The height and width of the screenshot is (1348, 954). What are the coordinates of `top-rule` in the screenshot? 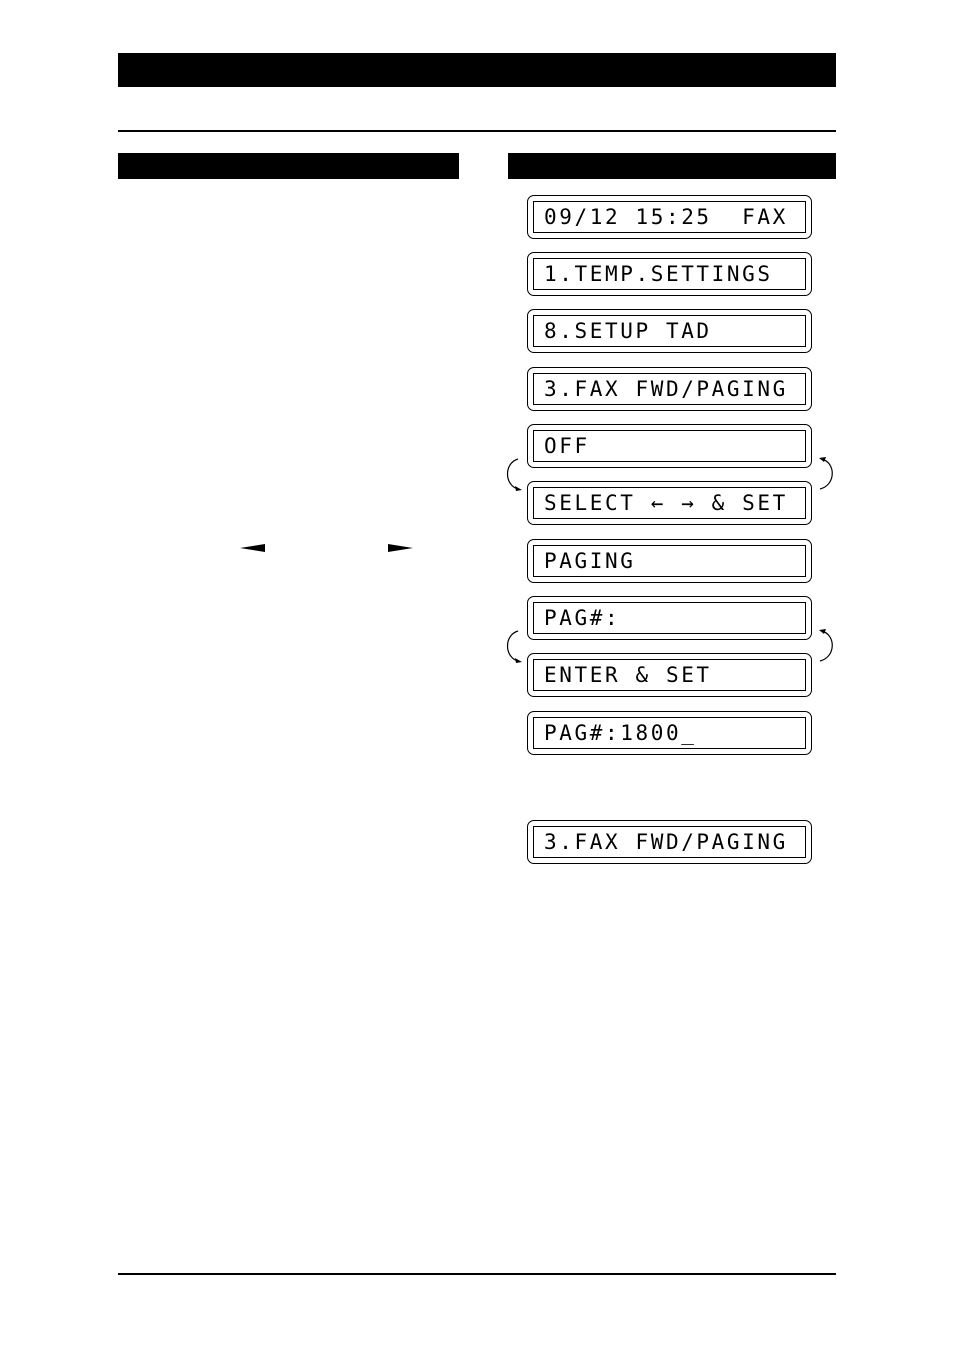 It's located at (477, 131).